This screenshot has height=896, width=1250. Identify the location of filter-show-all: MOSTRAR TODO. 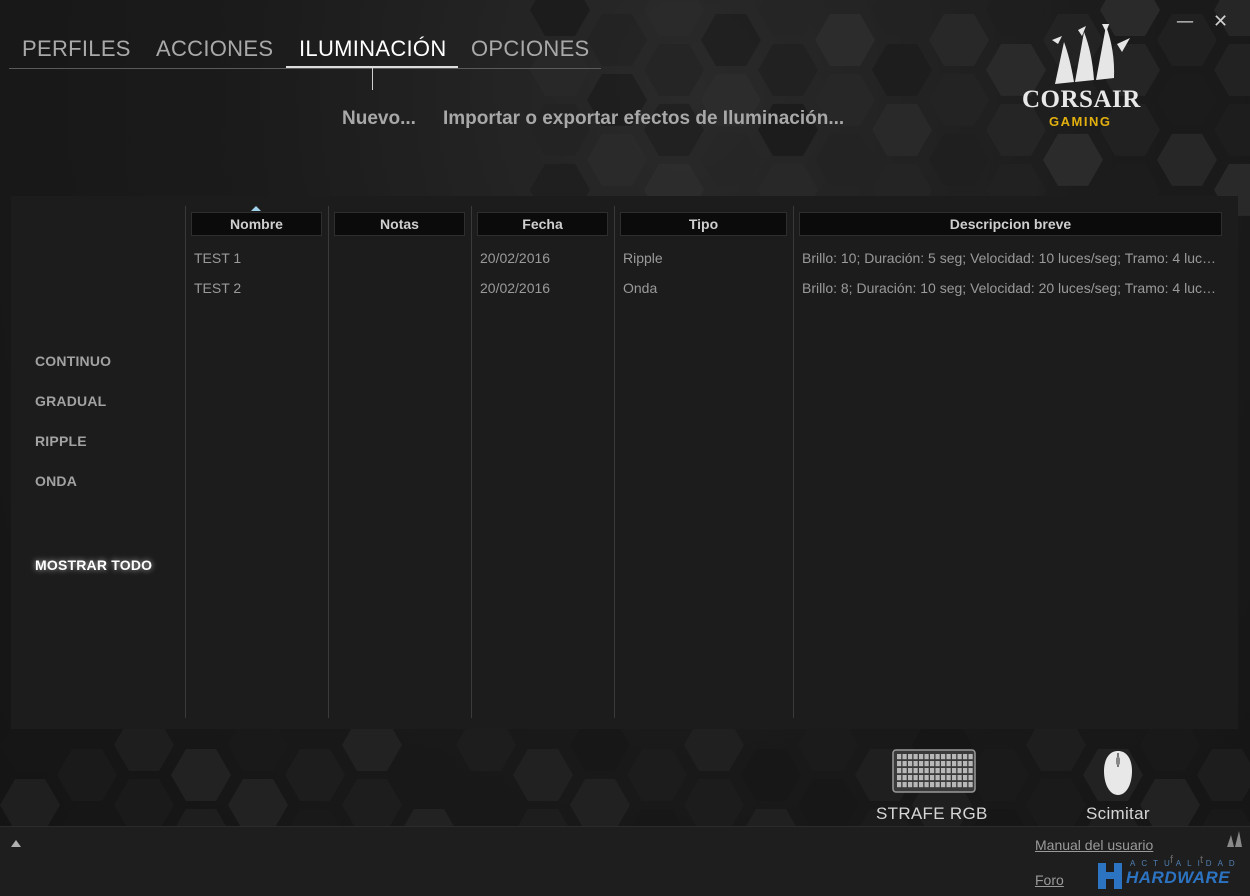
(93, 565).